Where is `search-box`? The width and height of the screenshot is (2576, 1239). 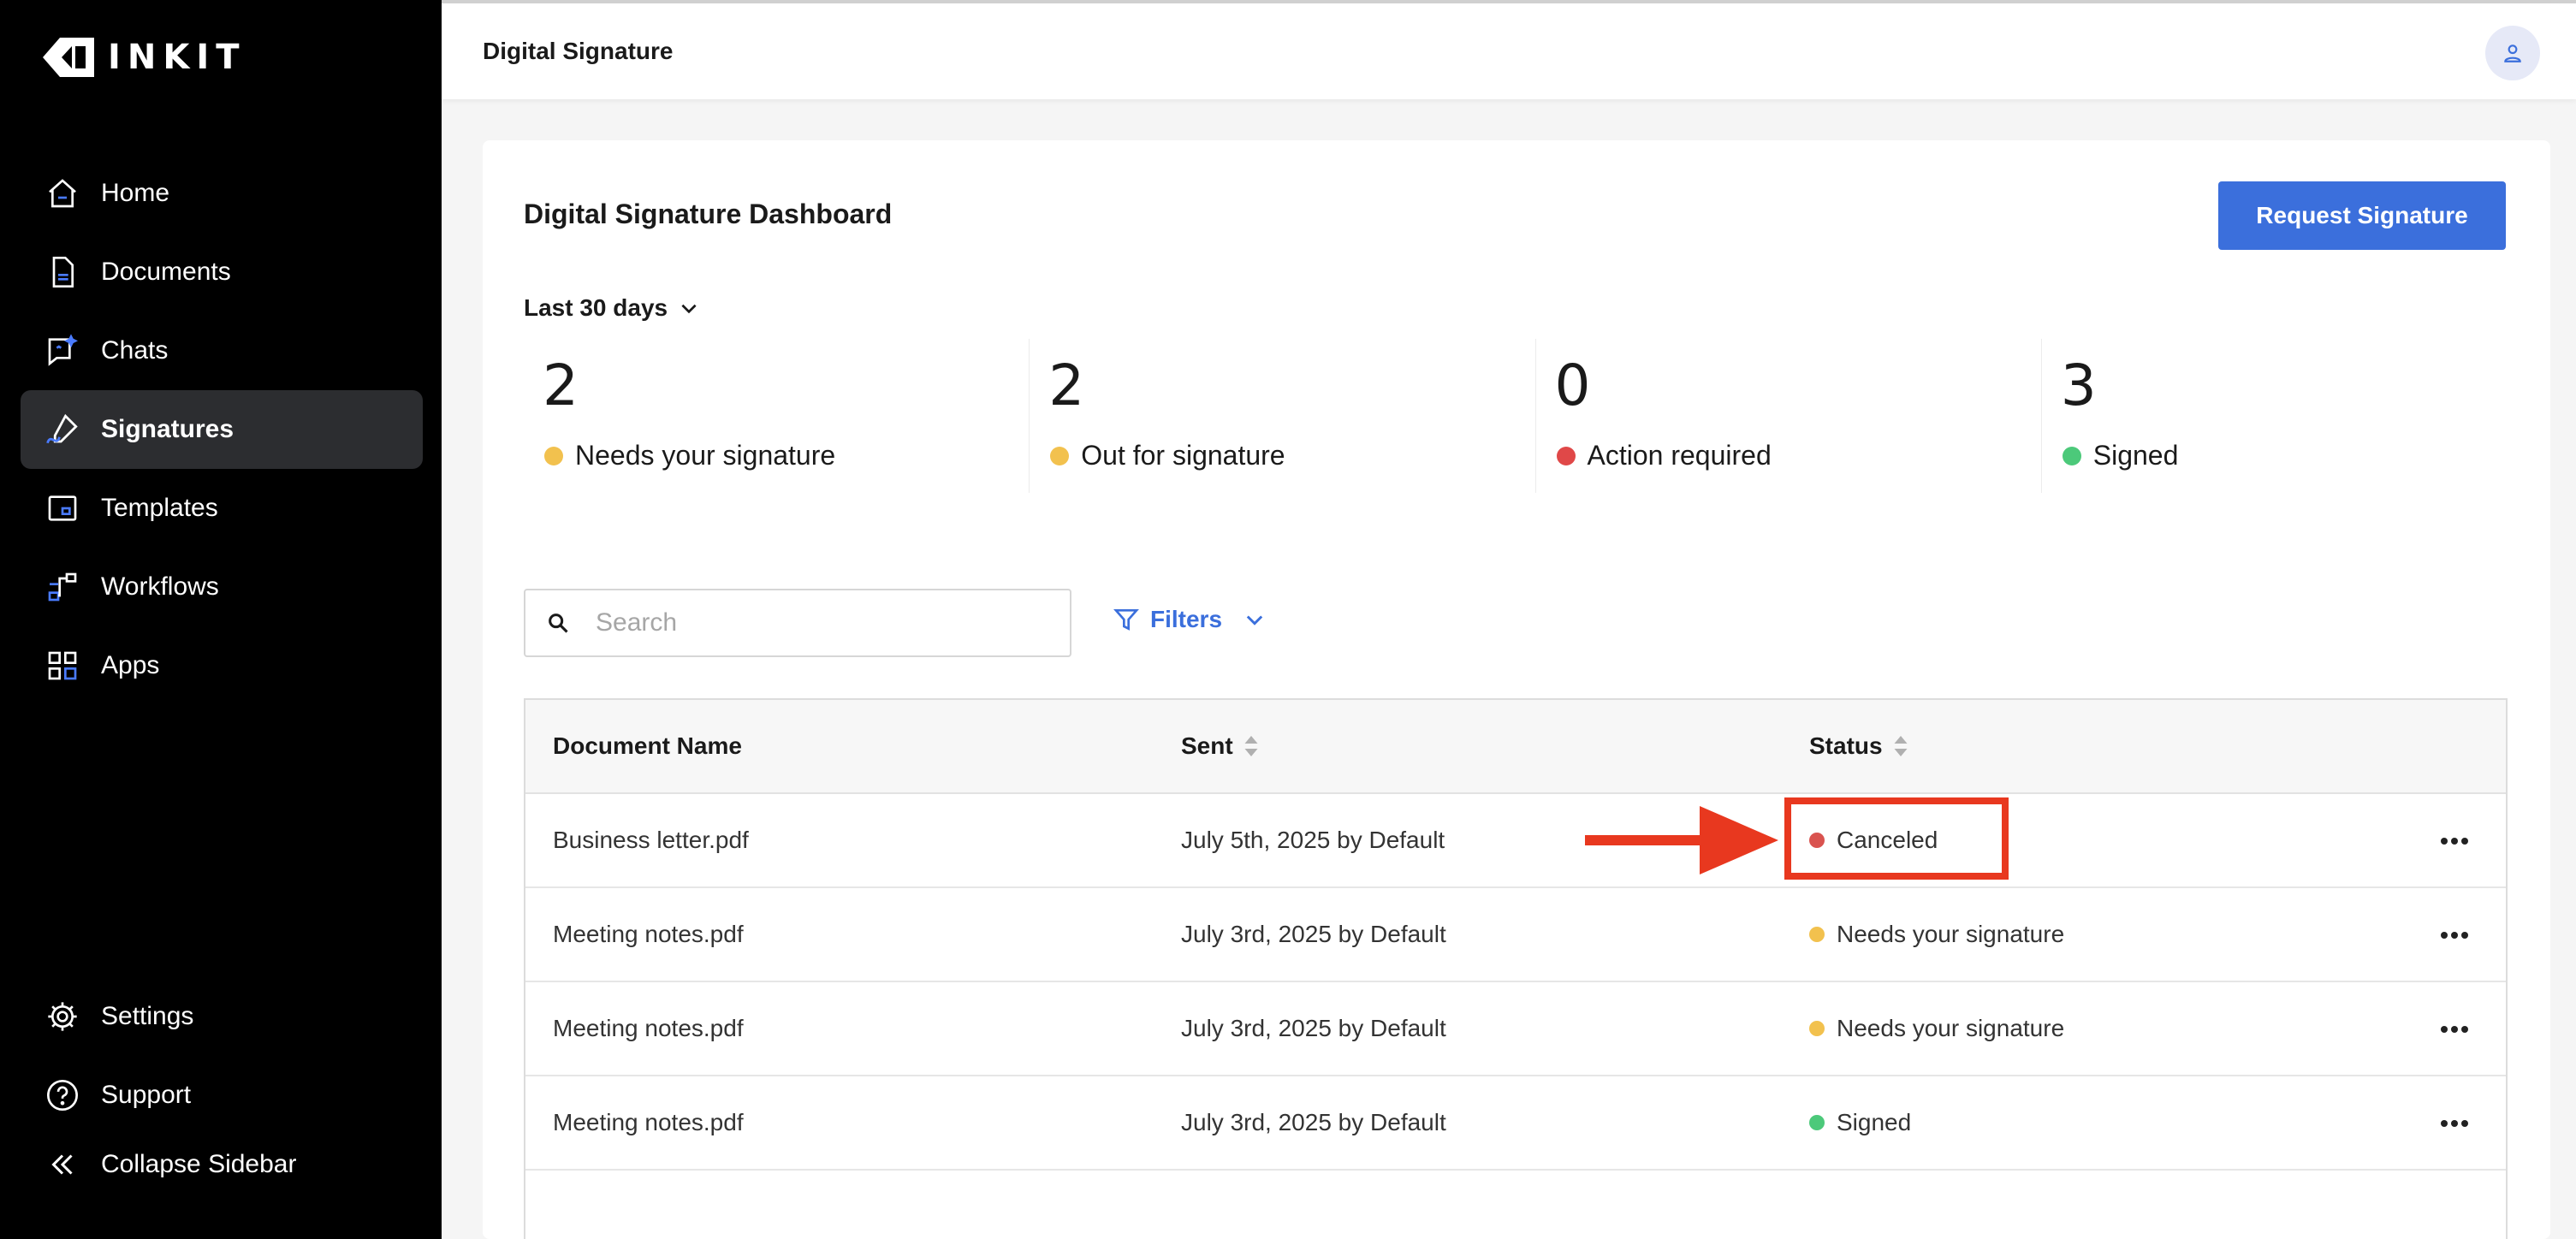
search-box is located at coordinates (797, 623).